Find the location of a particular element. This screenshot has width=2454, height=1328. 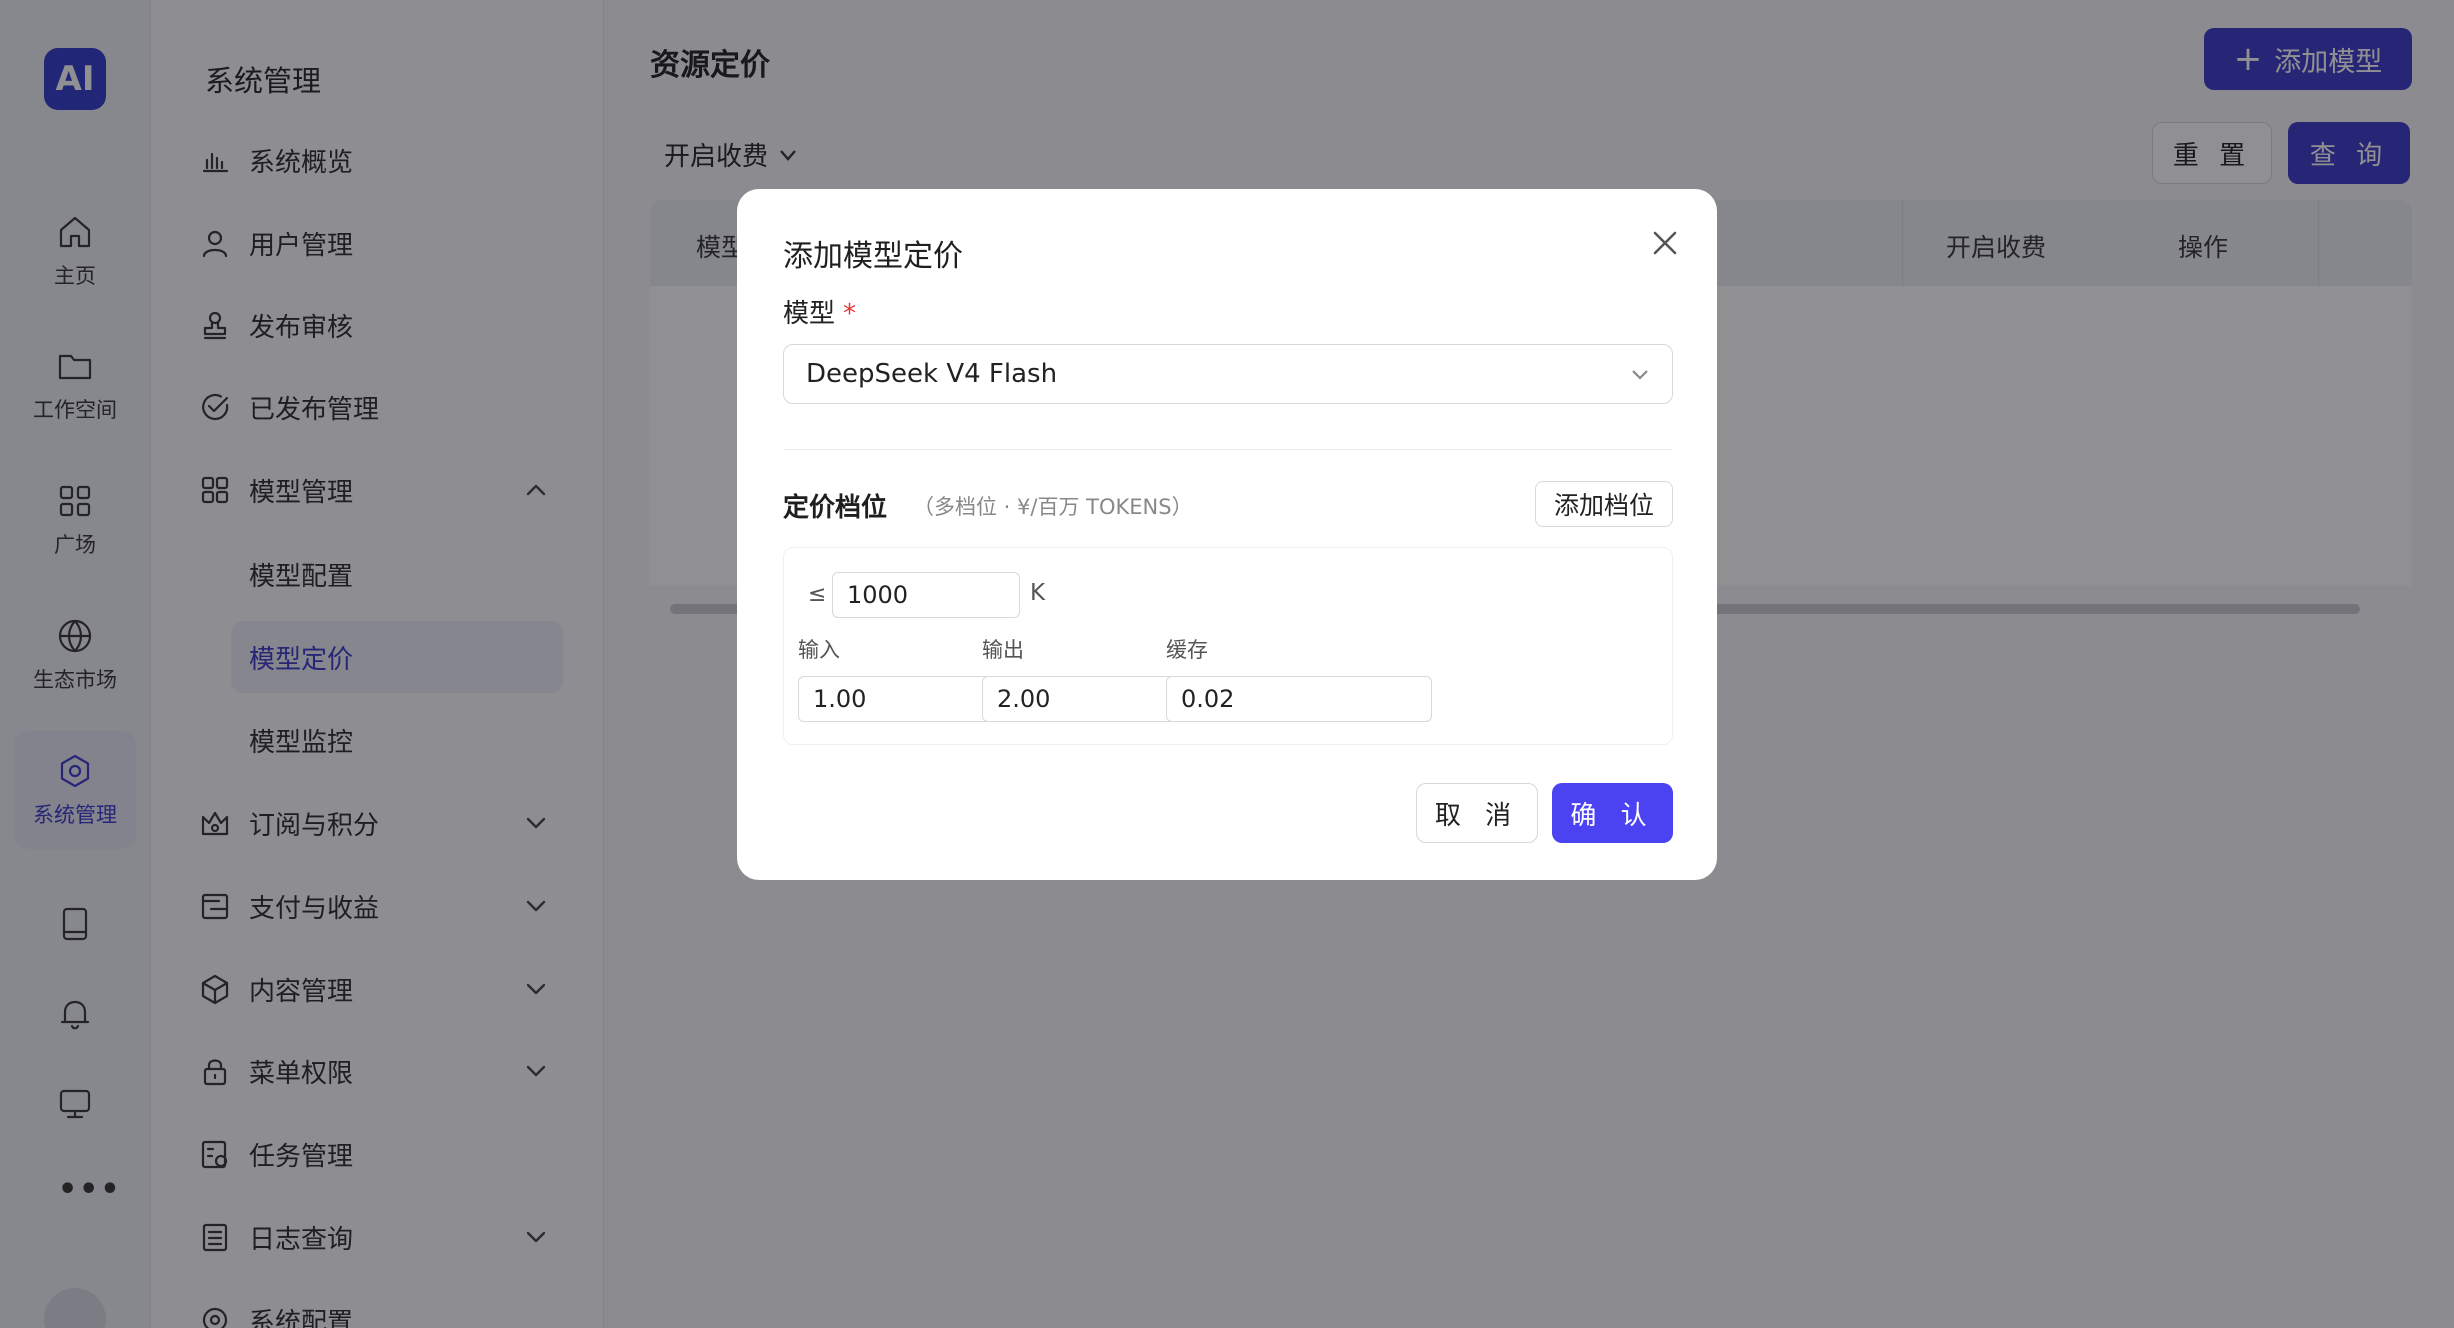

input-price-label: 输入 is located at coordinates (819, 650).